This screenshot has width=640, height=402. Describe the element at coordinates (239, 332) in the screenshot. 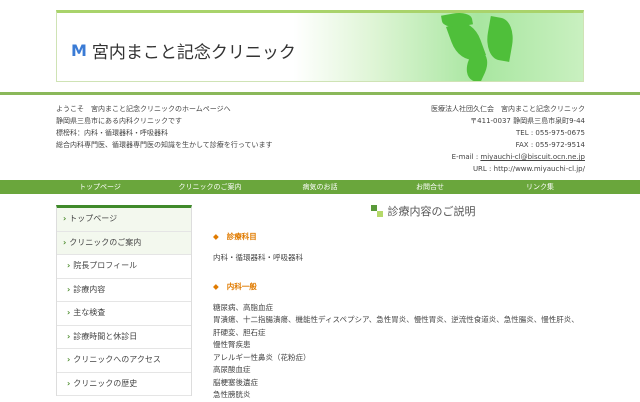

I see `body-line: 肝硬変、胆石症` at that location.